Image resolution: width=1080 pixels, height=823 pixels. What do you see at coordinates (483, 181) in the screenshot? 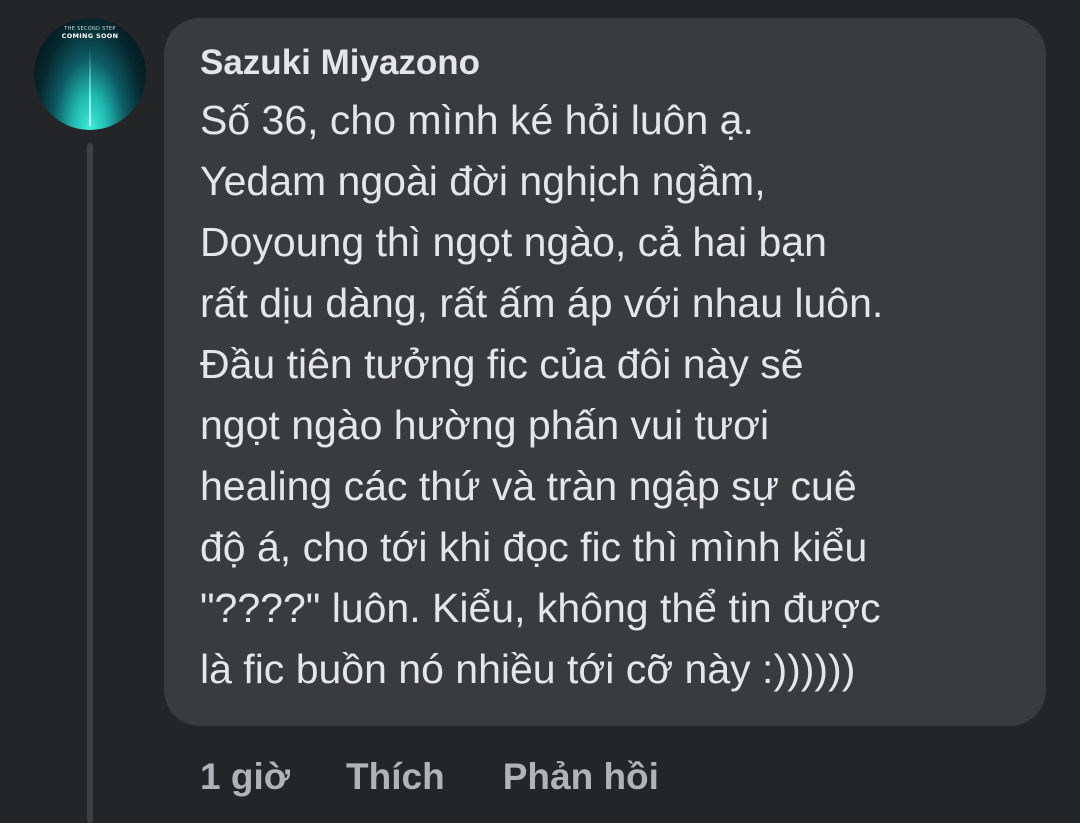
I see `comment-text-line: Yedam ngoài đời nghịch ngầm,` at bounding box center [483, 181].